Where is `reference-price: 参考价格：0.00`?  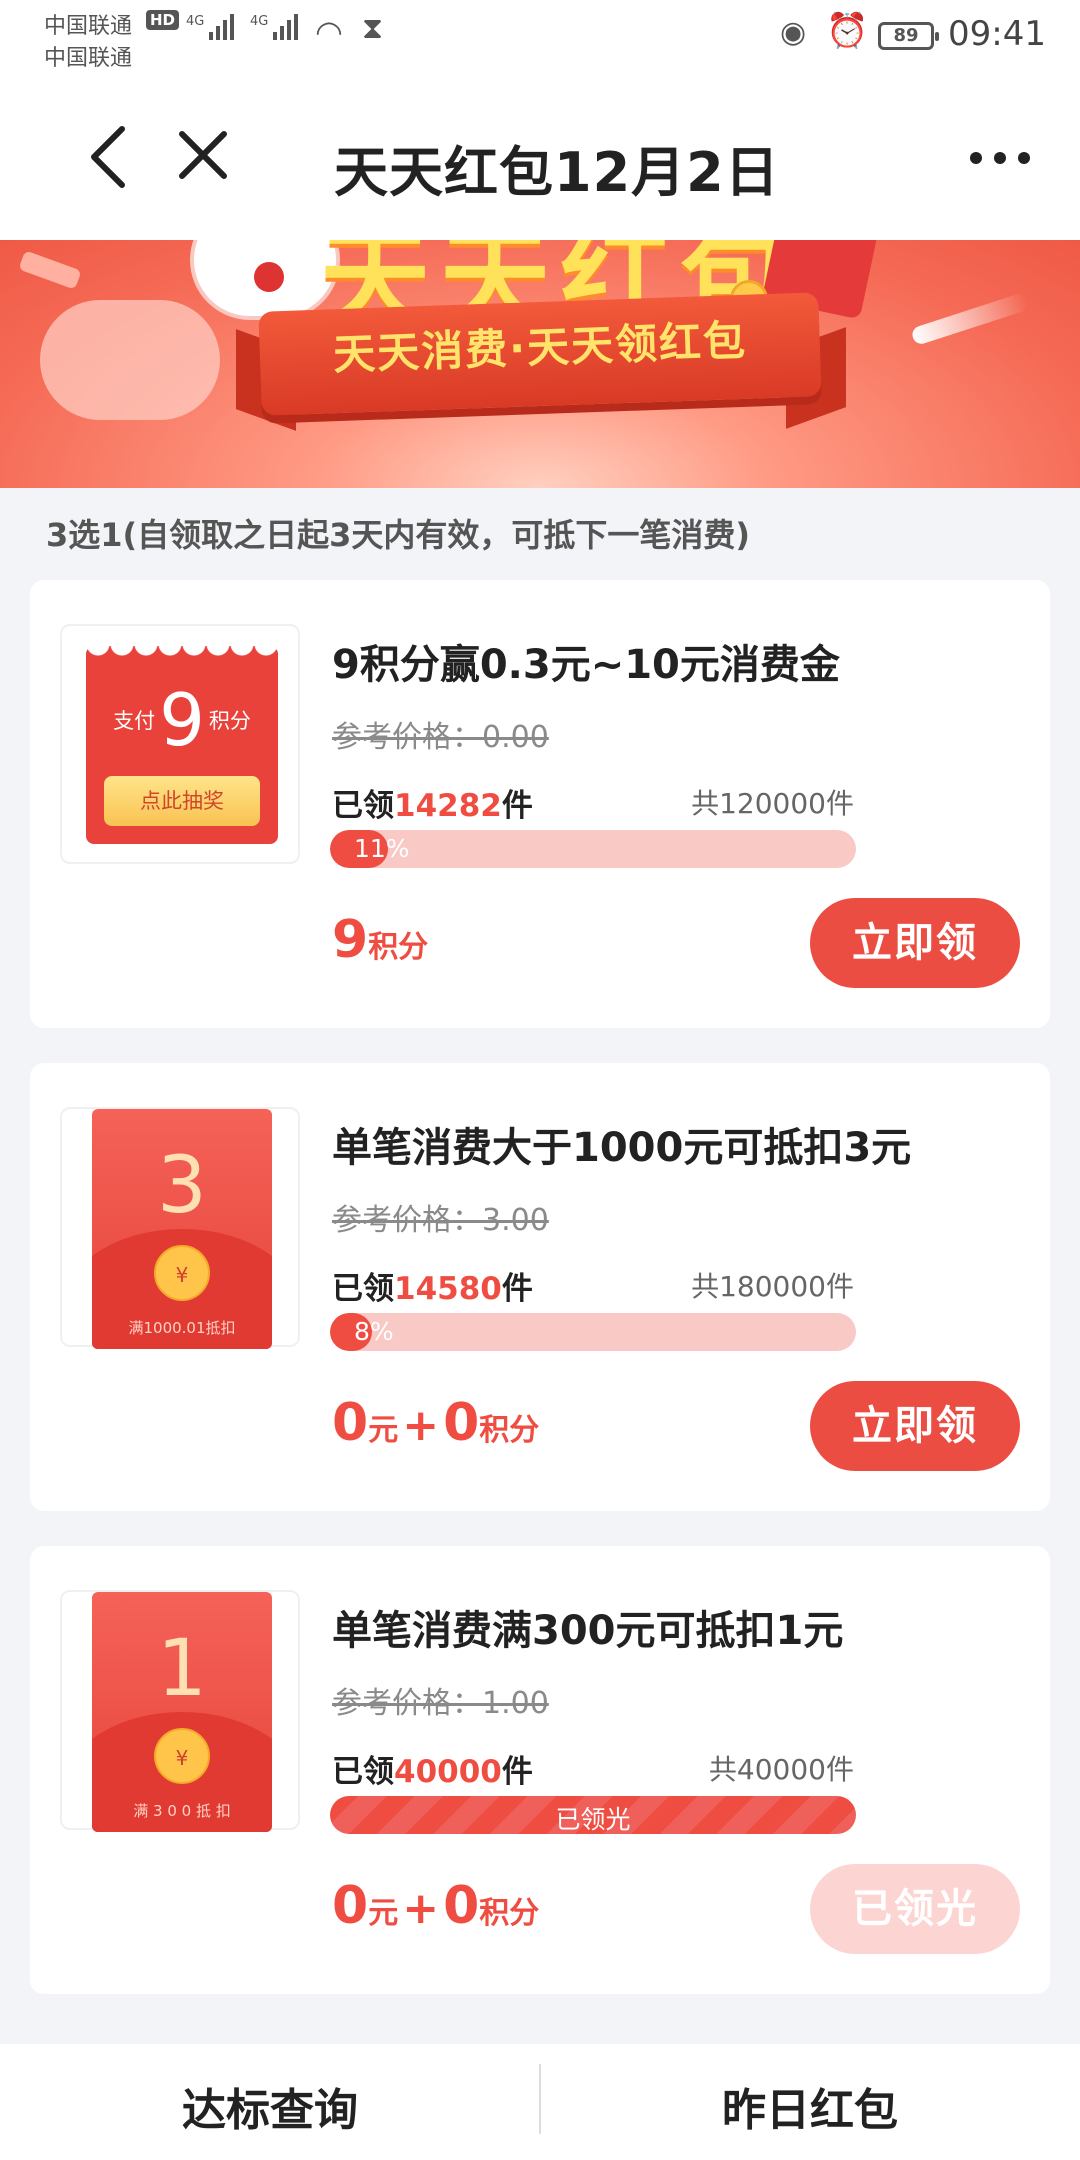
reference-price: 参考价格：0.00 is located at coordinates (440, 737).